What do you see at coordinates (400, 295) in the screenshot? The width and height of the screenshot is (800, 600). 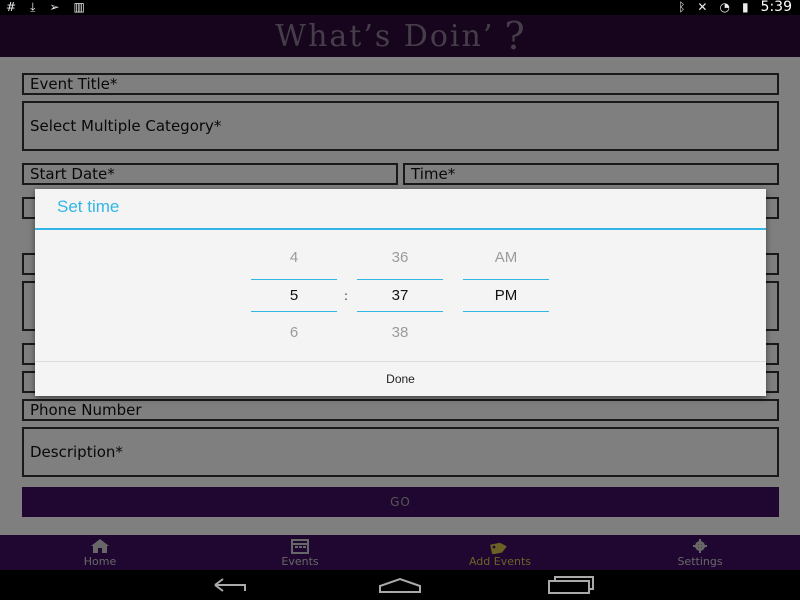 I see `minute-current: 37` at bounding box center [400, 295].